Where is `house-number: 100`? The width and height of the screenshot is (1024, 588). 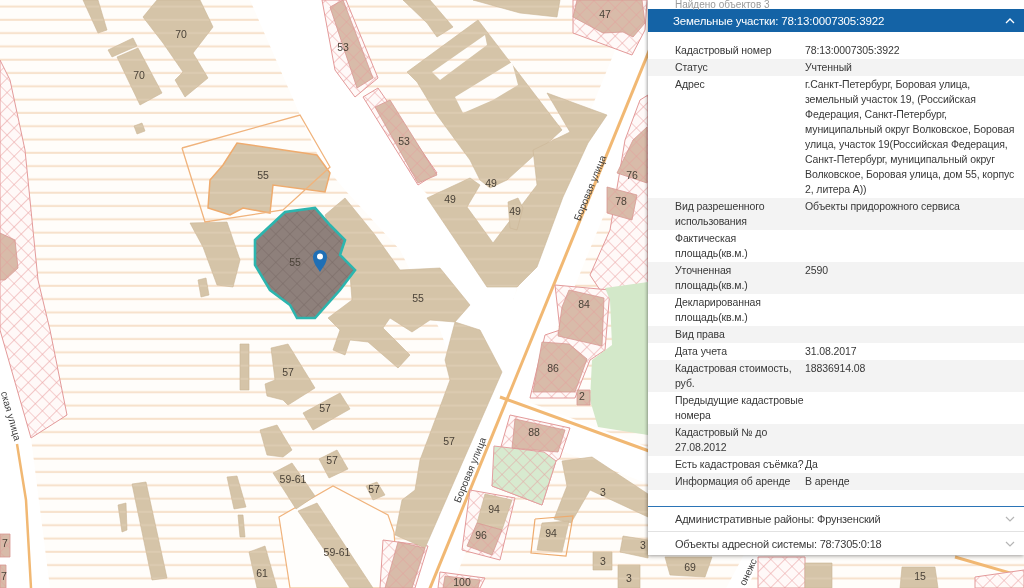 house-number: 100 is located at coordinates (462, 582).